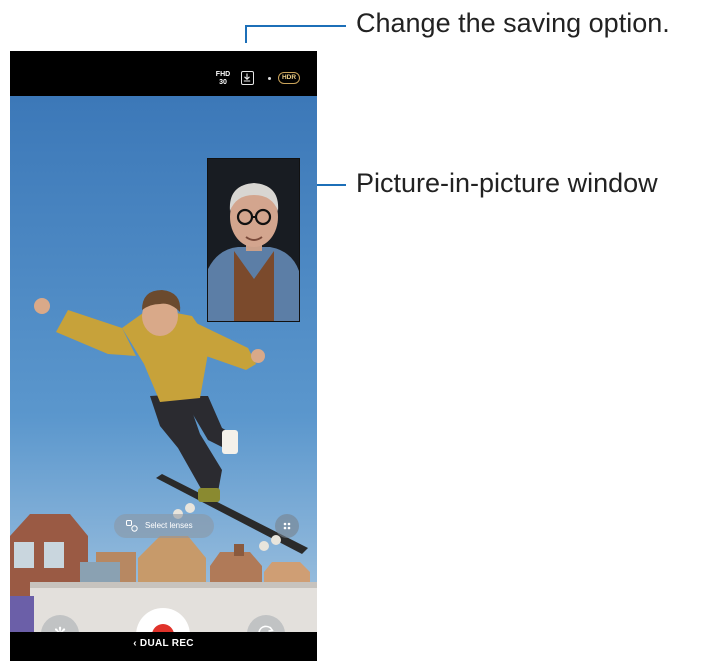 The width and height of the screenshot is (702, 661). Describe the element at coordinates (266, 628) in the screenshot. I see `switch-camera-icon` at that location.